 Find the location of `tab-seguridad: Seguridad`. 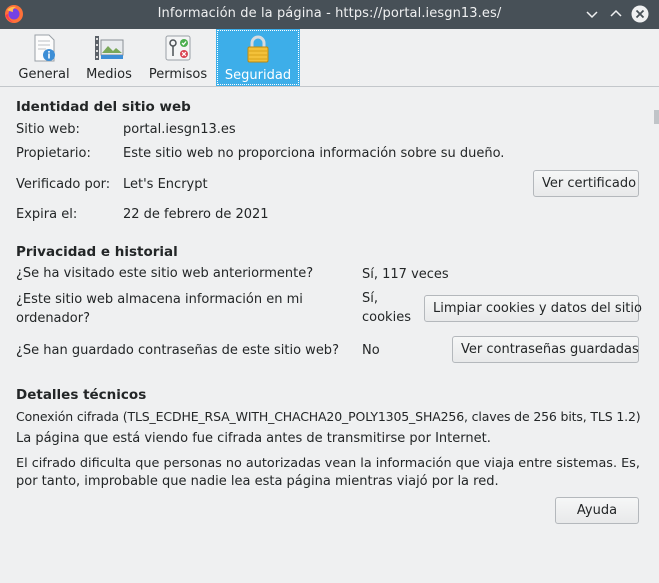

tab-seguridad: Seguridad is located at coordinates (258, 57).